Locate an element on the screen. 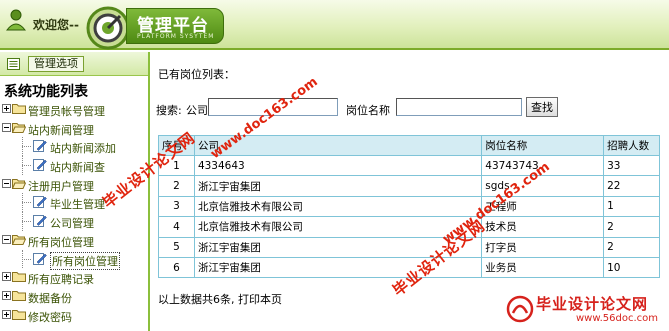 The width and height of the screenshot is (669, 331). tree-item-data-backup: 数据备份 is located at coordinates (74, 296).